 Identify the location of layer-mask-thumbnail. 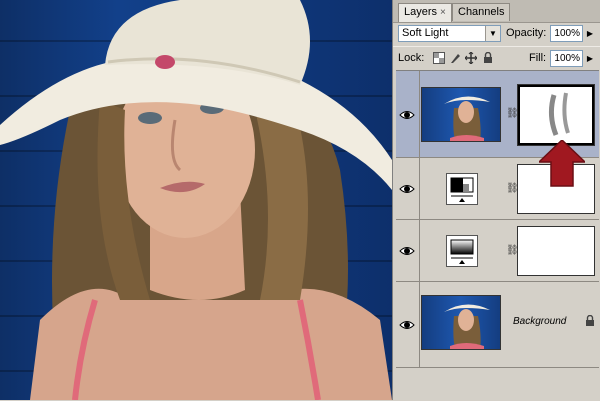
(556, 115).